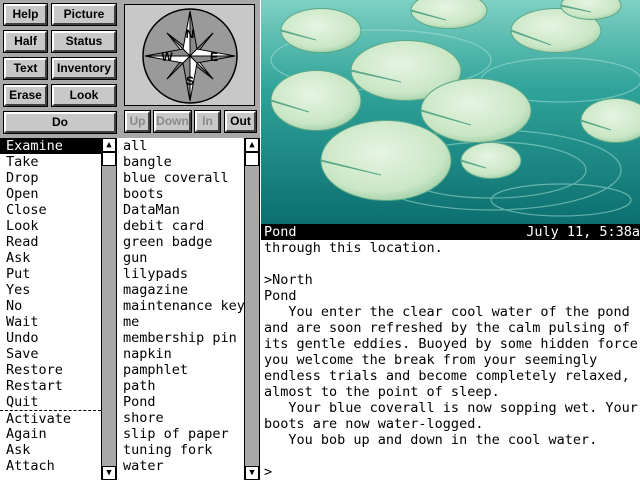 The width and height of the screenshot is (640, 480). What do you see at coordinates (25, 95) in the screenshot?
I see `erase-button: Erase` at bounding box center [25, 95].